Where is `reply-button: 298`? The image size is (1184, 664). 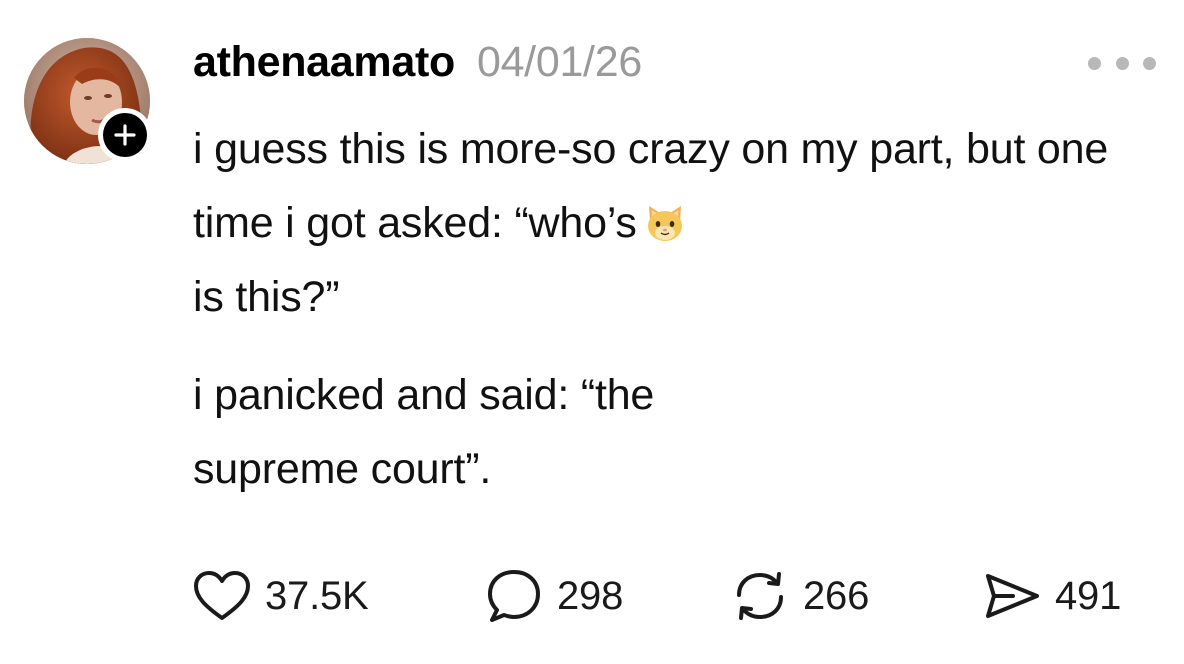
reply-button: 298 is located at coordinates (554, 596).